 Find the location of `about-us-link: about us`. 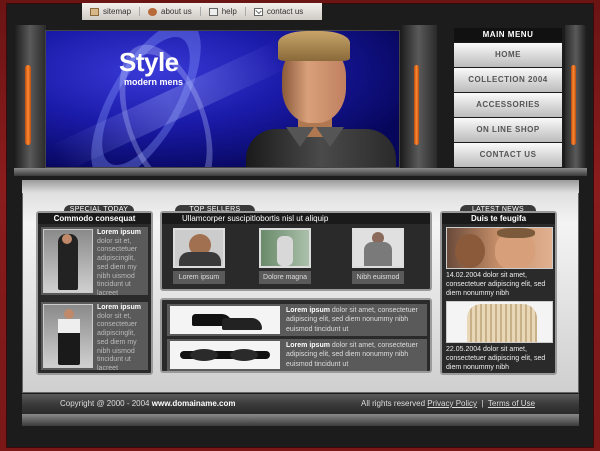

about-us-link: about us is located at coordinates (169, 11).